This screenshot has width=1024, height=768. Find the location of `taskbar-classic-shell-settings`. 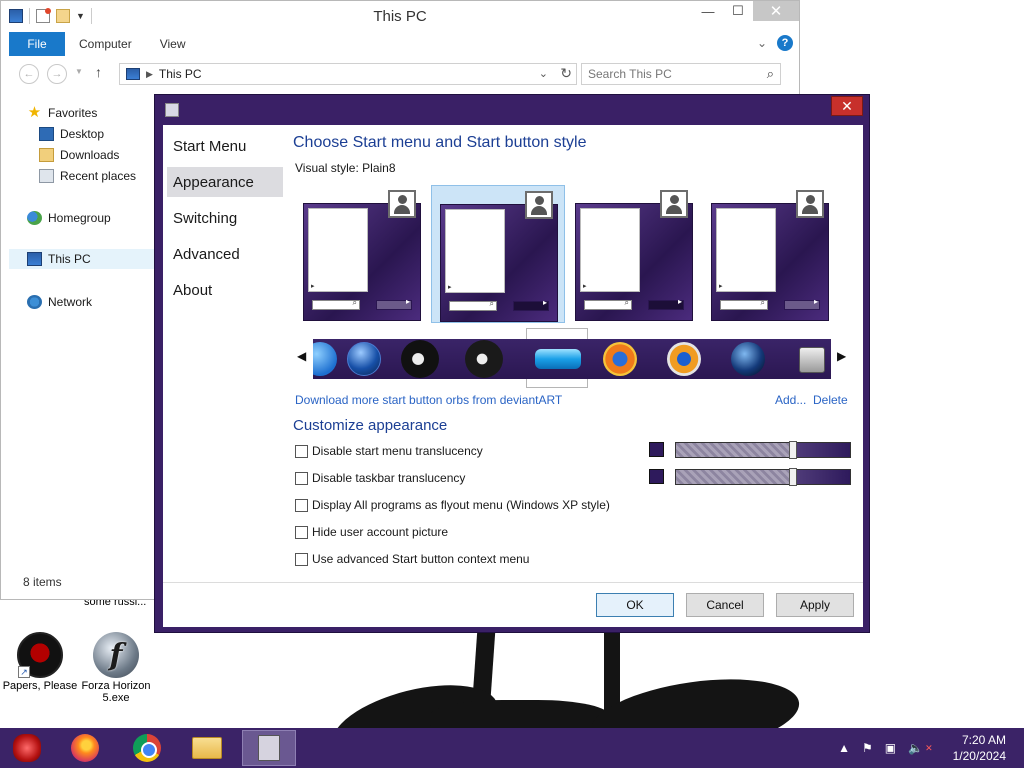

taskbar-classic-shell-settings is located at coordinates (269, 748).